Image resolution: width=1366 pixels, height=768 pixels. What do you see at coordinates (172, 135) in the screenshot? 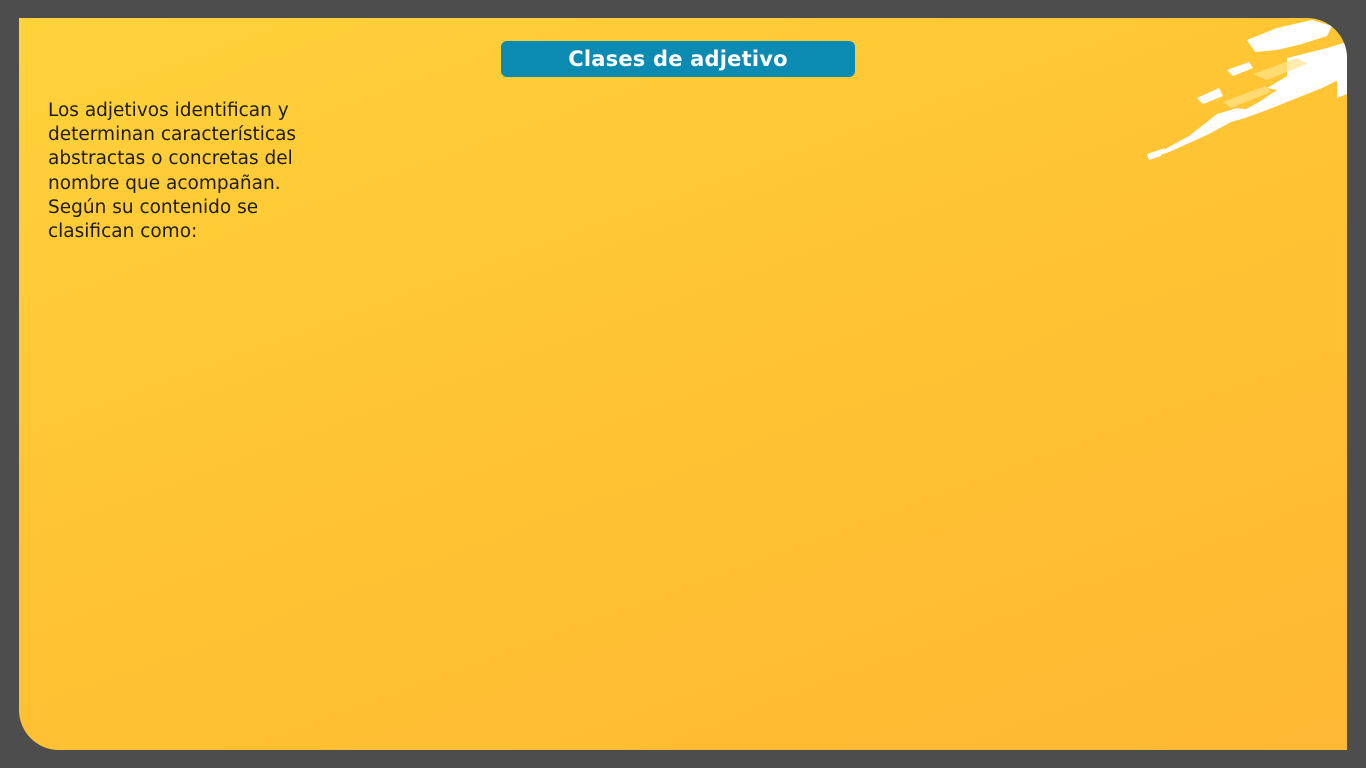
I see `body-line: determinan características` at bounding box center [172, 135].